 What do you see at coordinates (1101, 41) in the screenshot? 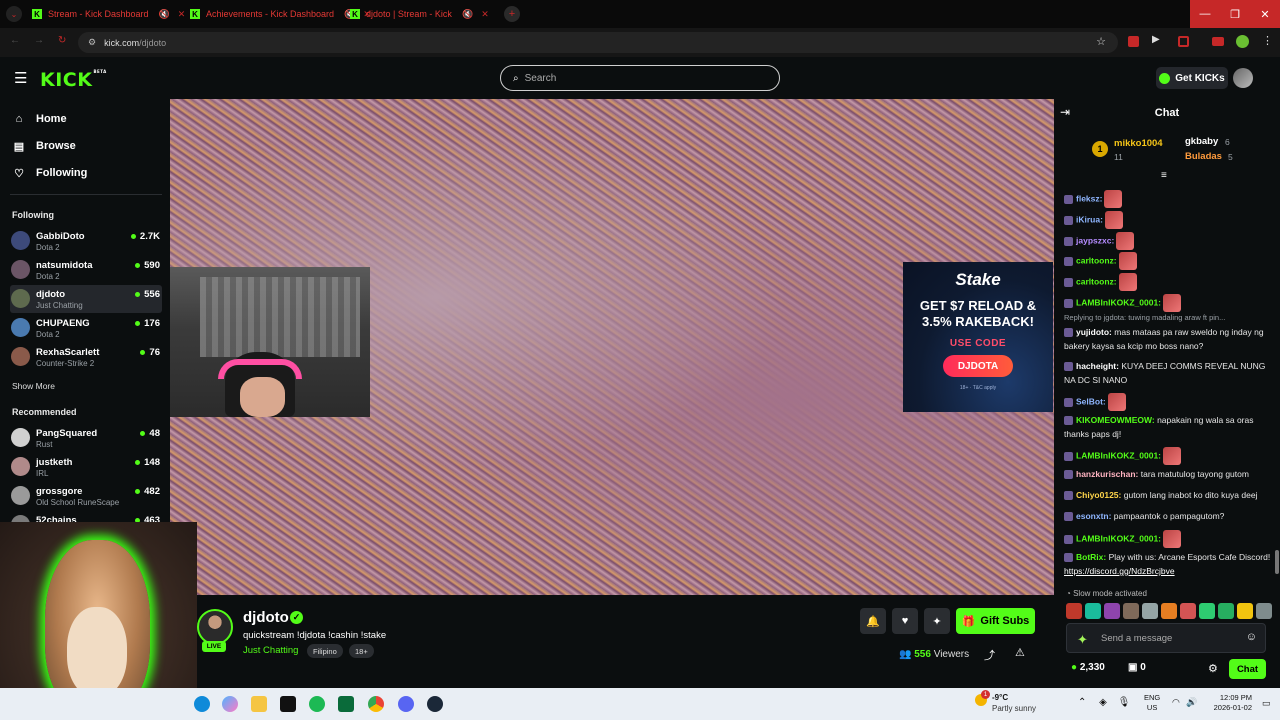
I see `bookmark-star-icon: ☆` at bounding box center [1101, 41].